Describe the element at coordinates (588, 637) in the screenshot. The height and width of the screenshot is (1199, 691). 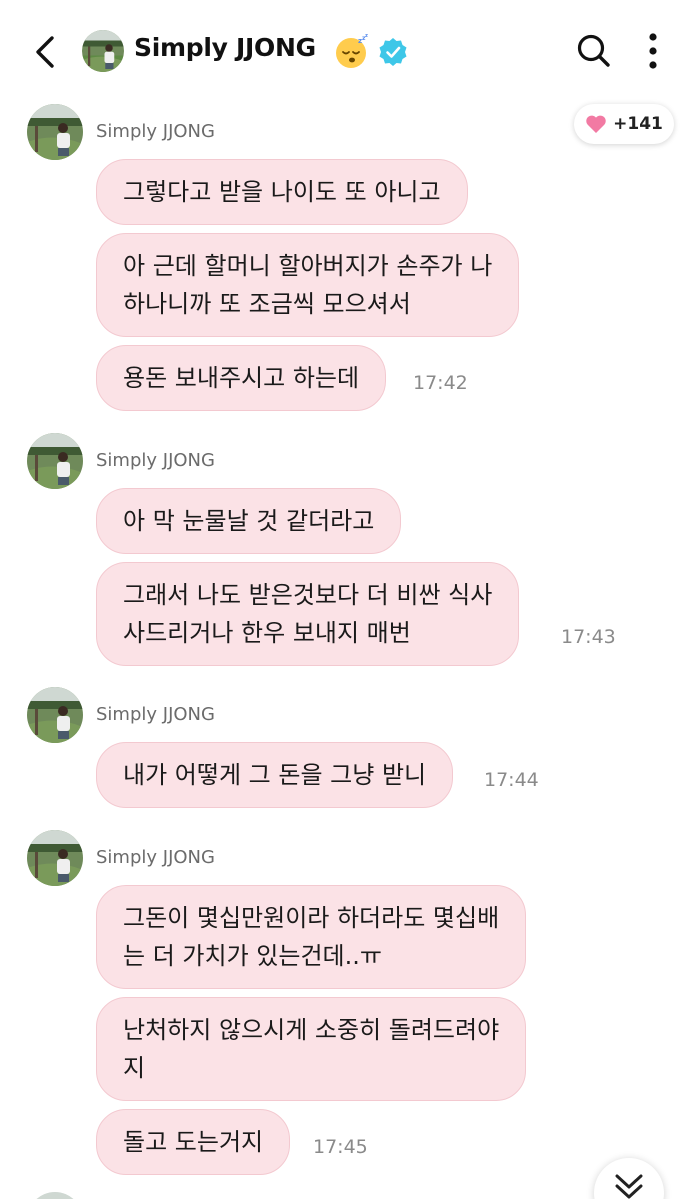
I see `message-timestamp: 17:43` at that location.